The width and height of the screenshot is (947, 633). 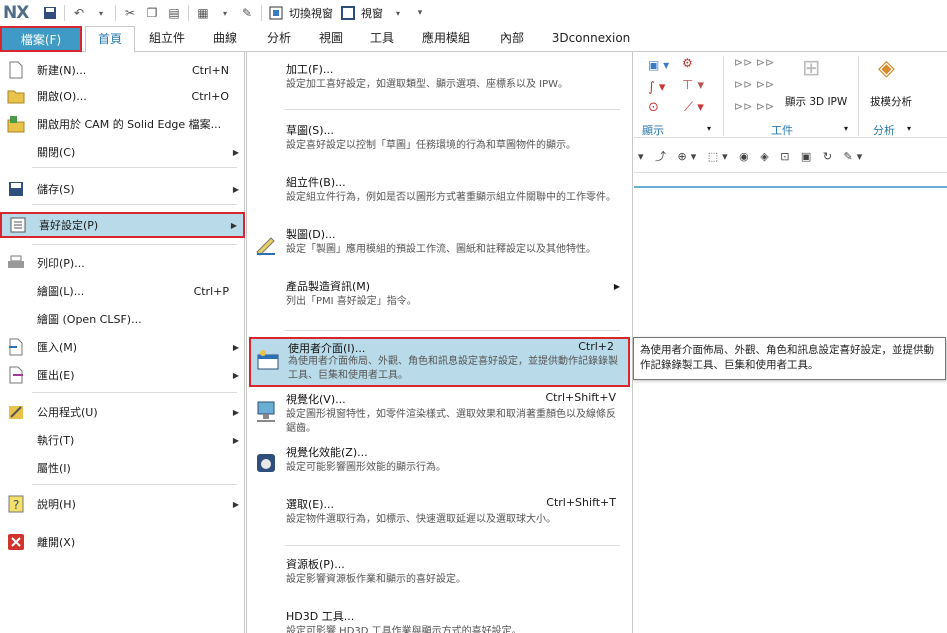 What do you see at coordinates (122, 70) in the screenshot?
I see `menu-item-new: 新建(N)... Ctrl+N` at bounding box center [122, 70].